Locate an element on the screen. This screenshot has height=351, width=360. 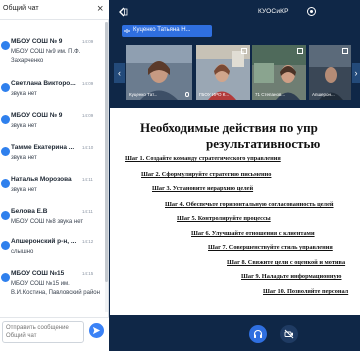
record-indicator-icon is located at coordinates (311, 11).